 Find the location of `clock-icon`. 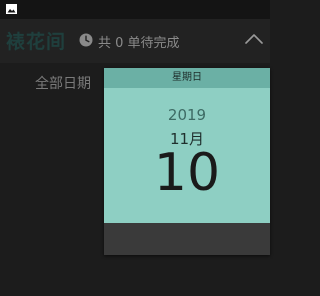

clock-icon is located at coordinates (86, 40).